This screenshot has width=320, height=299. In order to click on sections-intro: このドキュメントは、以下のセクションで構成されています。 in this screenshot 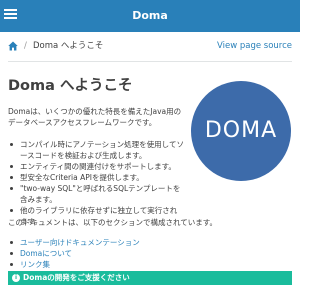, I will do `click(113, 222)`.